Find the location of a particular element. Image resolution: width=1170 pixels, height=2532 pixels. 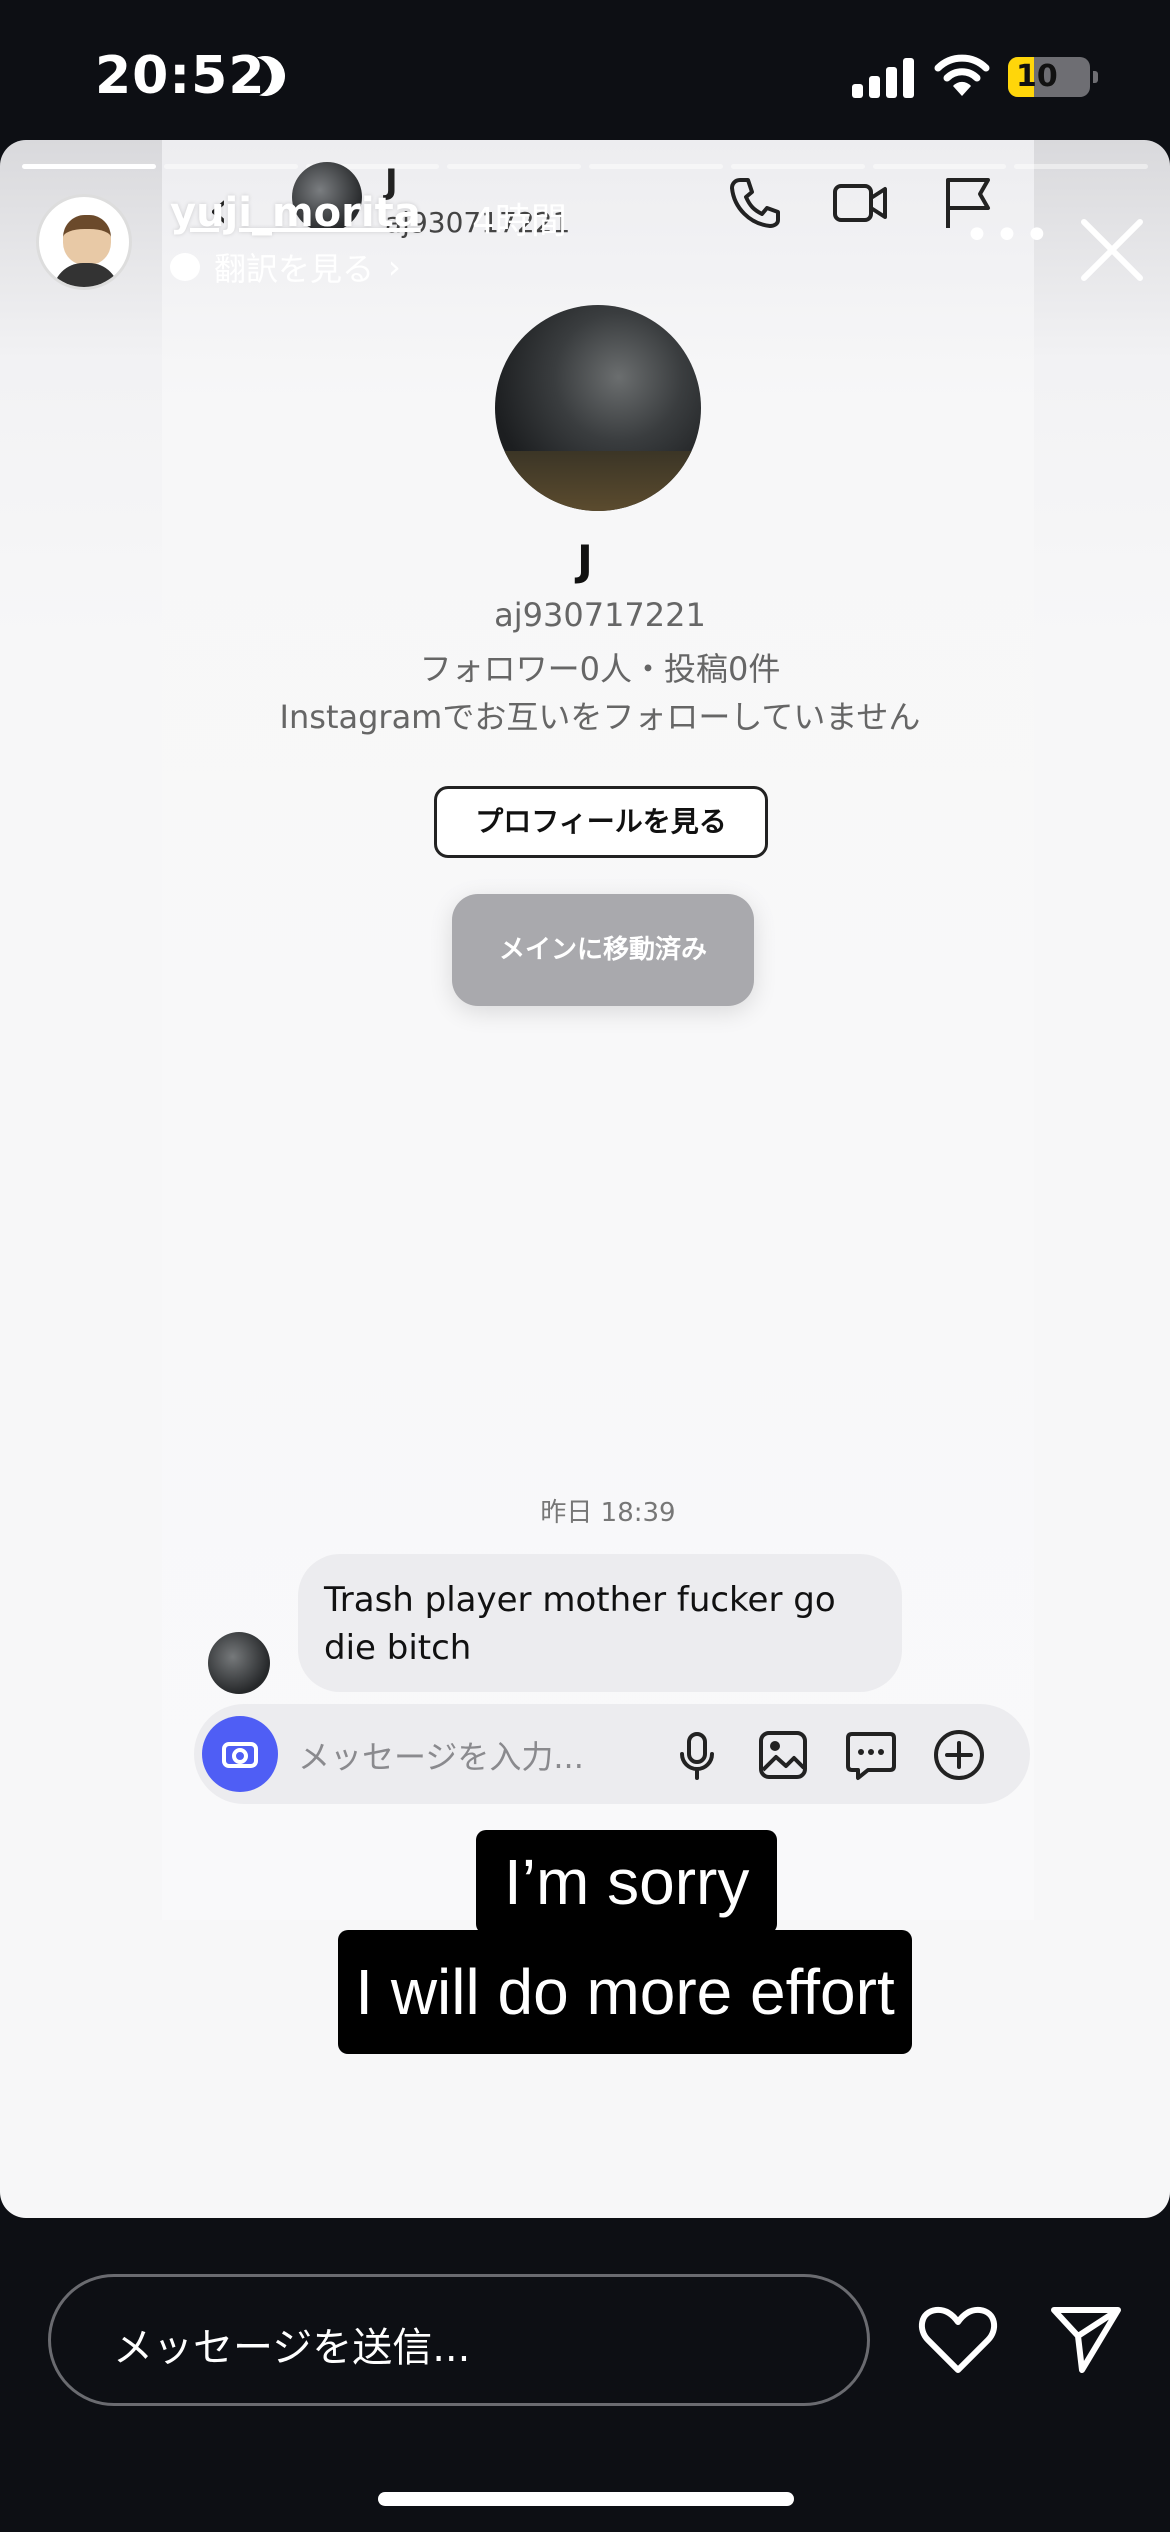

more-options-icon: ••• is located at coordinates (1009, 236).